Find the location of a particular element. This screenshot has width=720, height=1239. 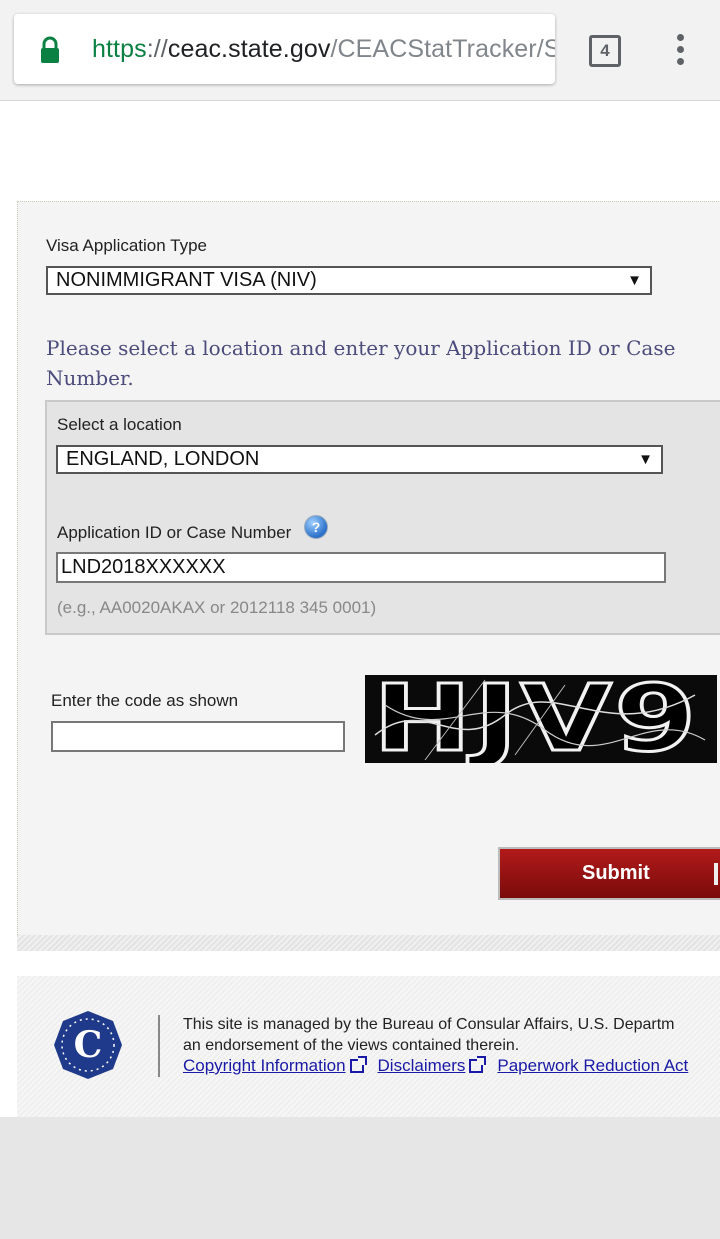

captcha-label: Enter the code as shown is located at coordinates (145, 700).